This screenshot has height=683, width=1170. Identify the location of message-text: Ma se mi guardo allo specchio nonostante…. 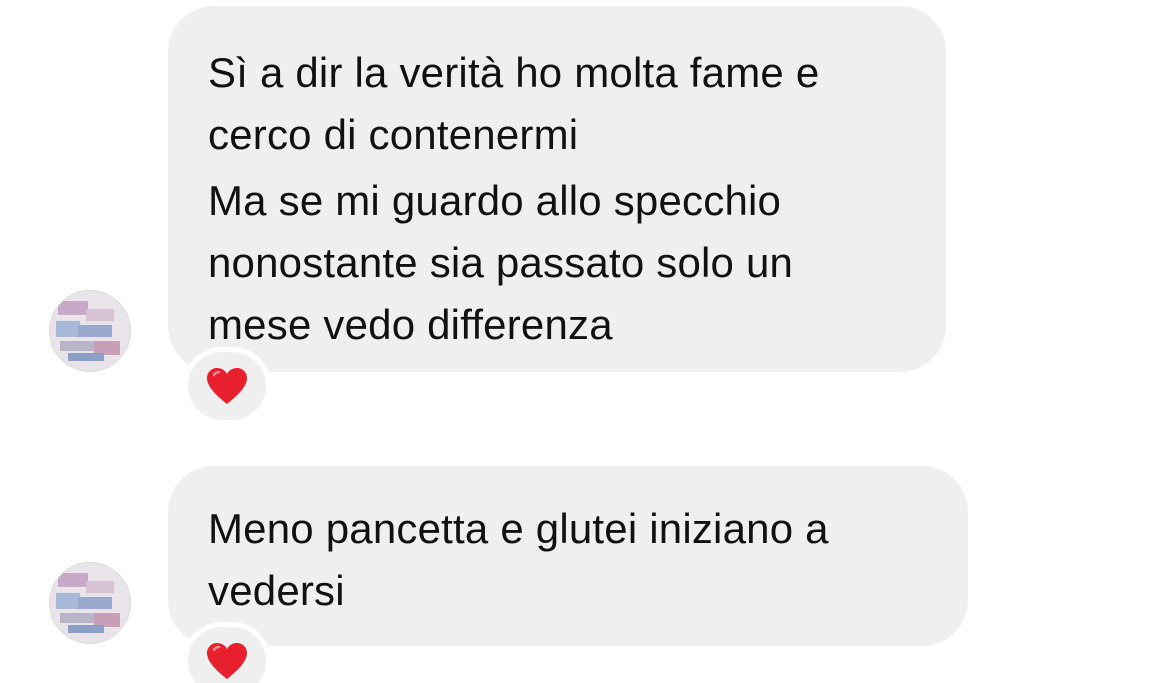
(501, 262).